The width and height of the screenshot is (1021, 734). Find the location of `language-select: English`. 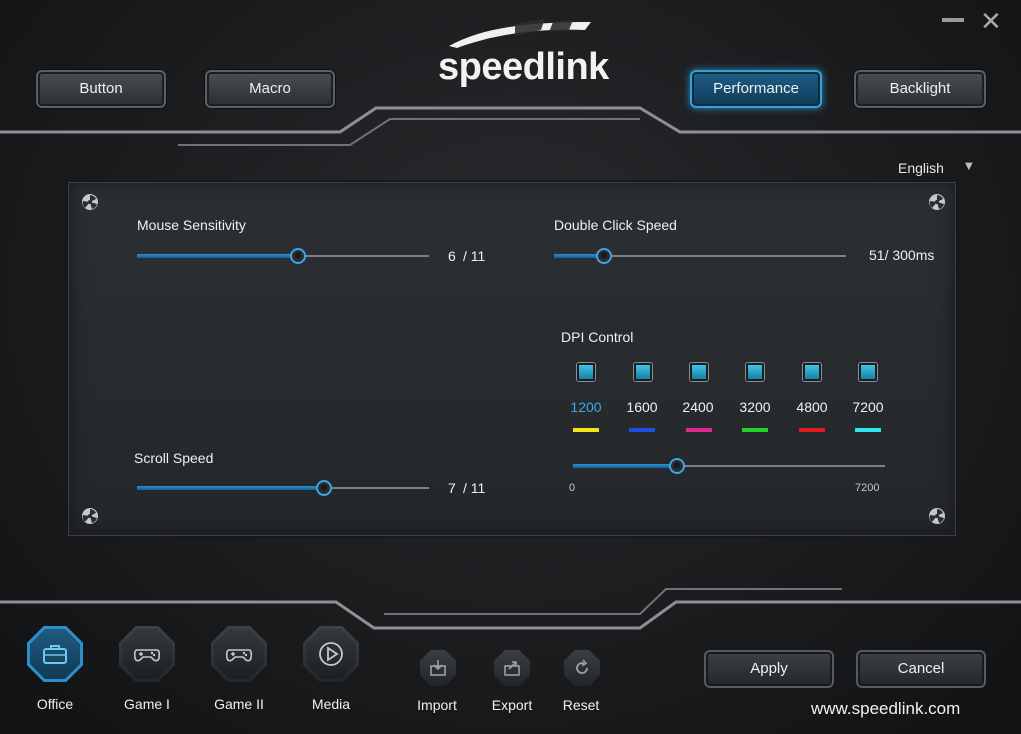

language-select: English is located at coordinates (921, 168).